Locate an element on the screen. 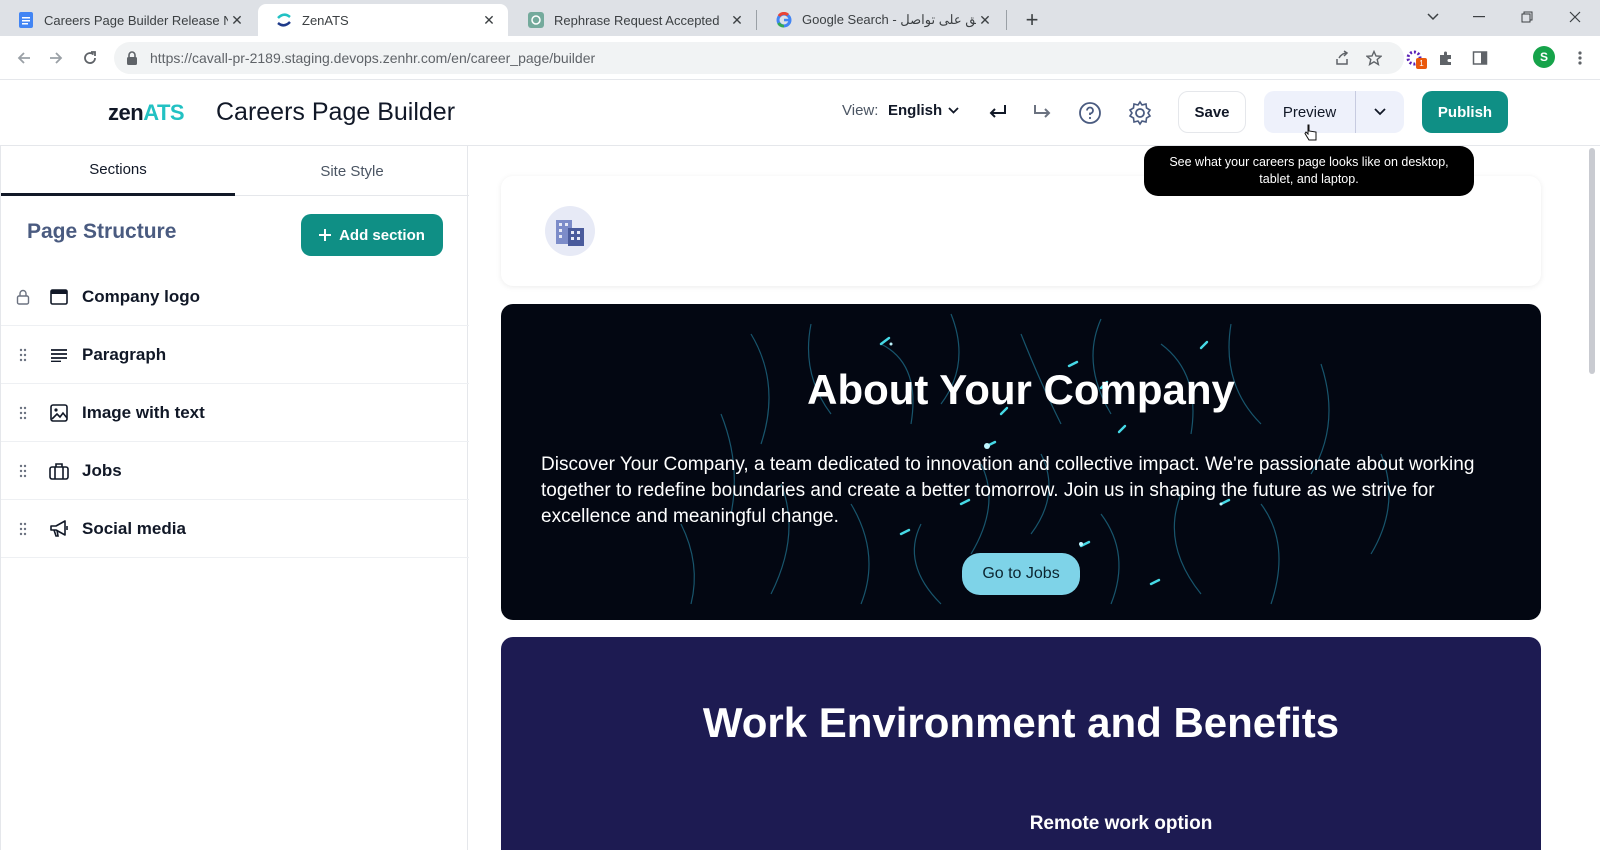 Image resolution: width=1600 pixels, height=850 pixels. profile-avatar: S is located at coordinates (1544, 57).